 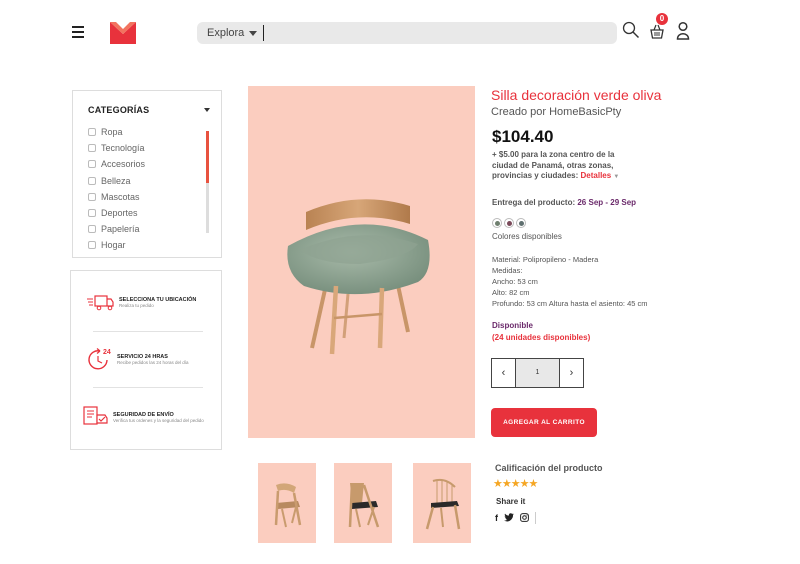 What do you see at coordinates (136, 305) in the screenshot?
I see `service-subtitle: Realiza tu pedido` at bounding box center [136, 305].